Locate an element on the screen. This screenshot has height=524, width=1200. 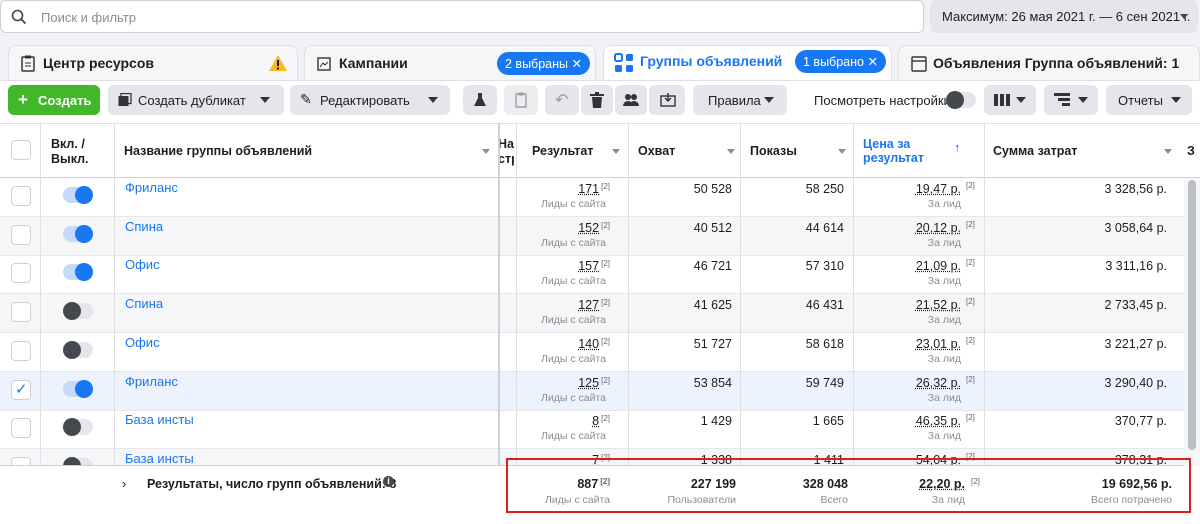
col-delivery-header: На стр is located at coordinates (506, 152).